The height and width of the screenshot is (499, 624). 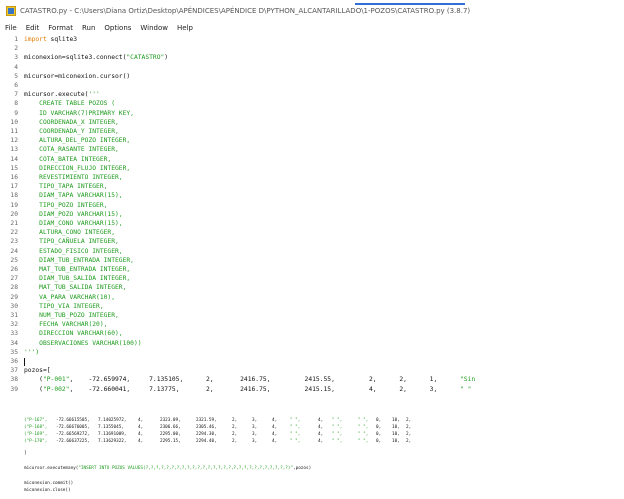 I want to click on line-number: 3, so click(x=16, y=58).